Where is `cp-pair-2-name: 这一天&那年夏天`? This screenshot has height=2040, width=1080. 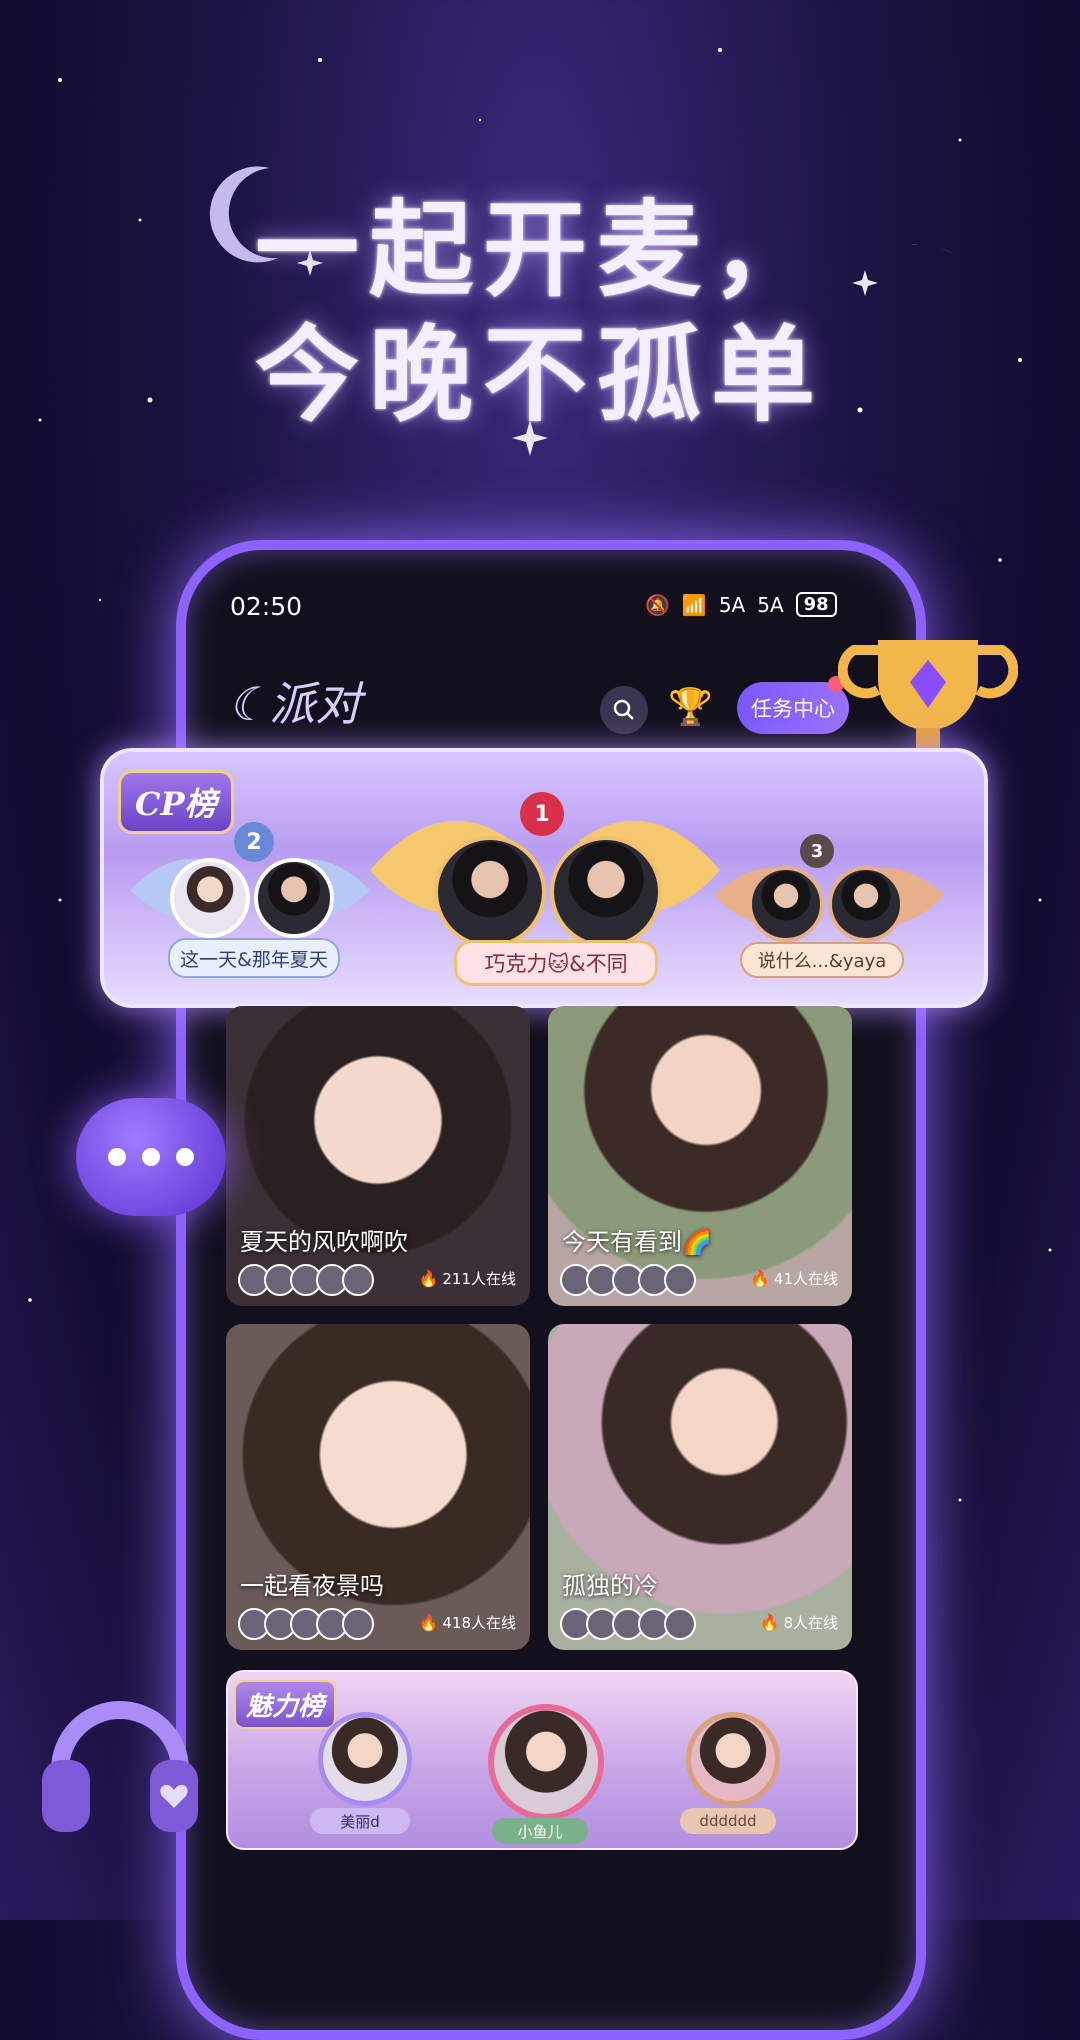
cp-pair-2-name: 这一天&那年夏天 is located at coordinates (254, 958).